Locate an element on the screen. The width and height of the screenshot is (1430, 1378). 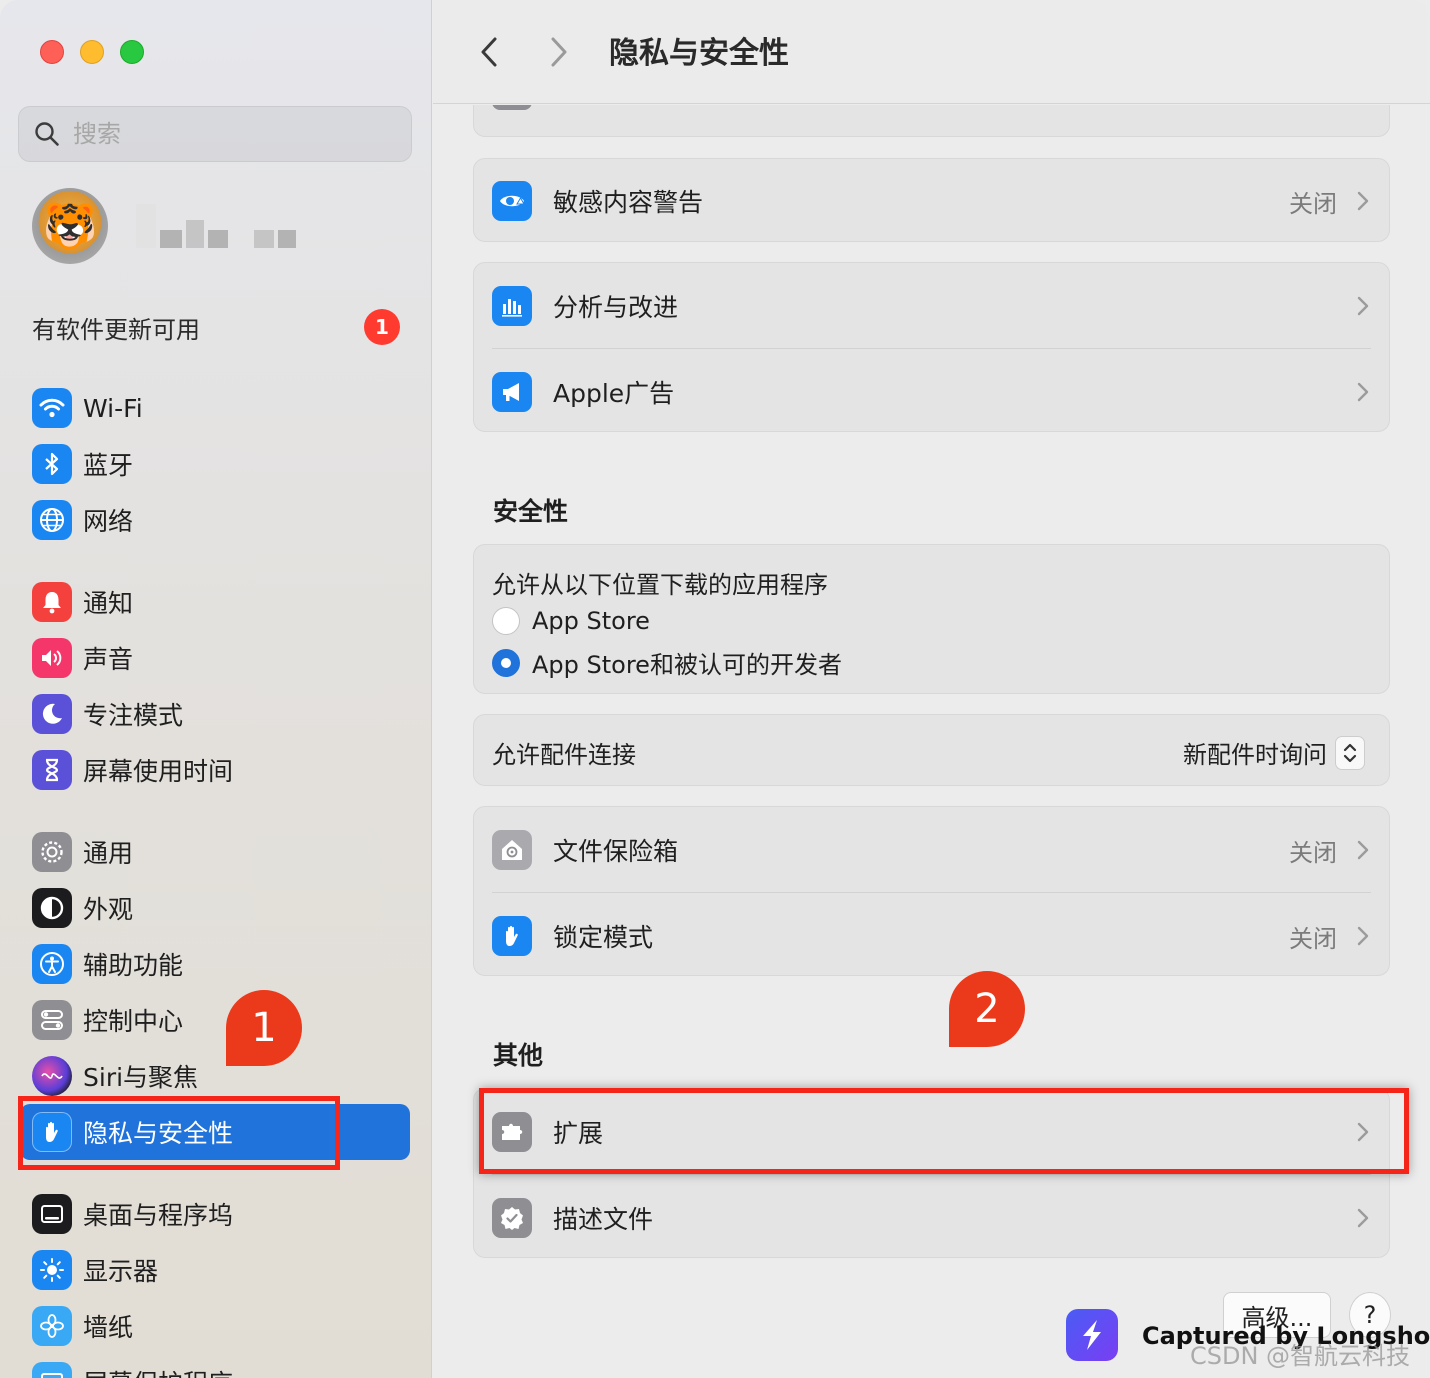
sidebar-item-bluetooth: 蓝牙 is located at coordinates (215, 464).